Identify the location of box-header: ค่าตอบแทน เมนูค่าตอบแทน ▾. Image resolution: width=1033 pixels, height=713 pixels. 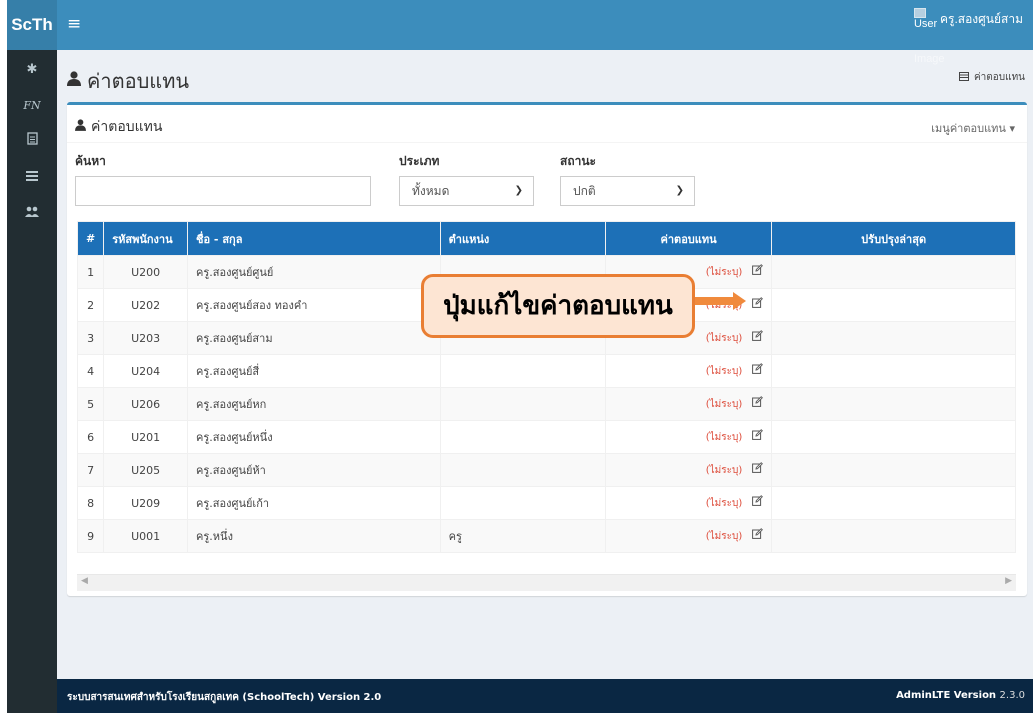
(547, 124).